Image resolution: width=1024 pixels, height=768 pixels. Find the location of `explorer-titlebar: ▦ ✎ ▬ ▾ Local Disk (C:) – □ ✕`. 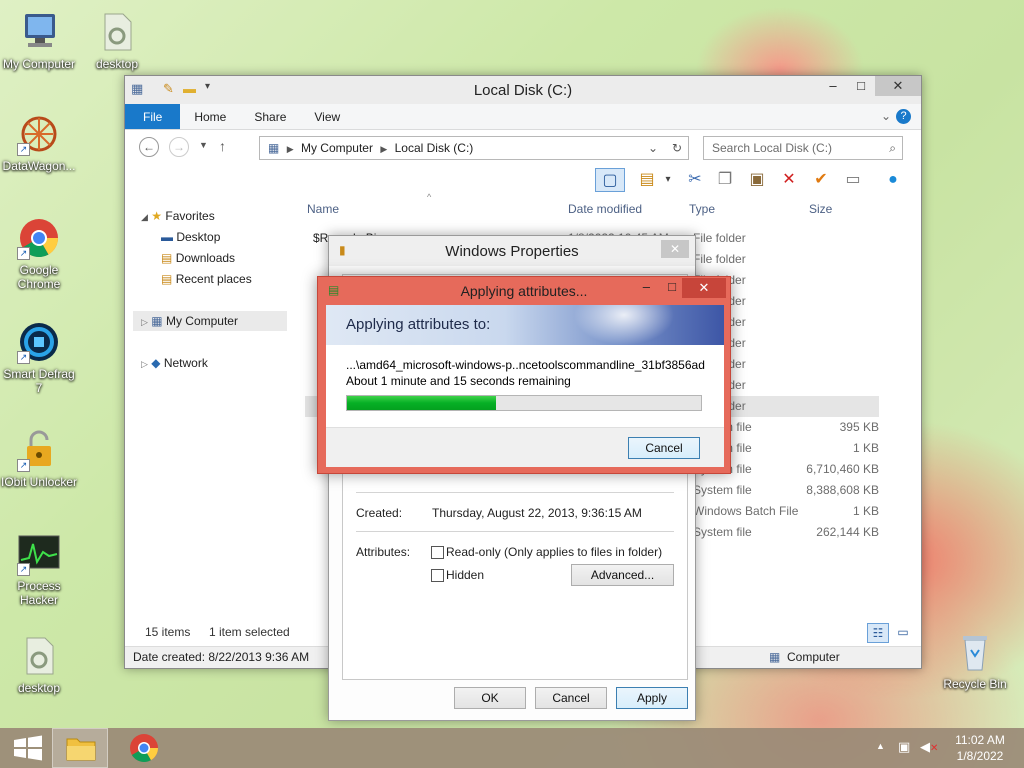

explorer-titlebar: ▦ ✎ ▬ ▾ Local Disk (C:) – □ ✕ is located at coordinates (523, 90).